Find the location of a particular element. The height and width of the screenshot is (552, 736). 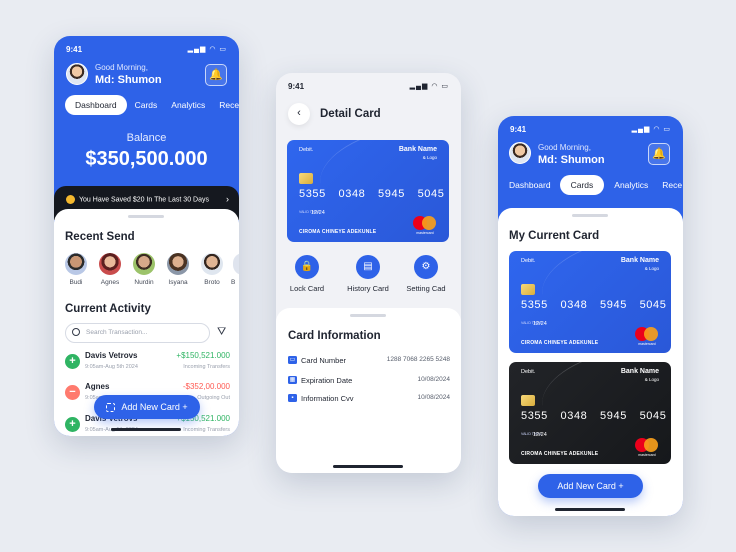

back-button: ‹ is located at coordinates (299, 114).